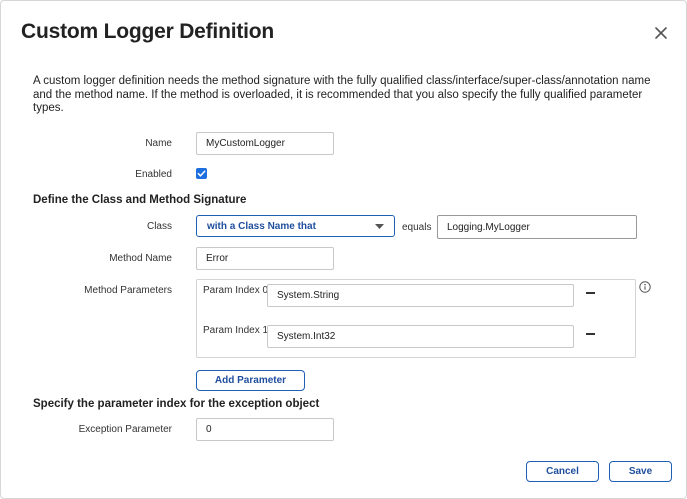 The width and height of the screenshot is (687, 499). I want to click on close-icon, so click(661, 33).